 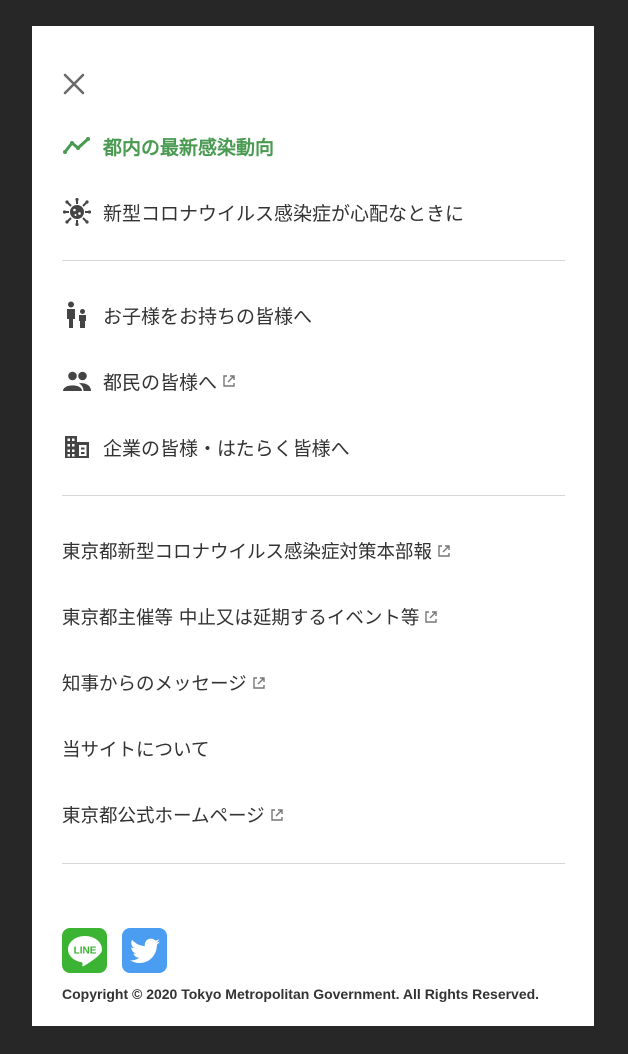 I want to click on nav-item-parents: お子様をお持ちの皆様へ, so click(x=187, y=315).